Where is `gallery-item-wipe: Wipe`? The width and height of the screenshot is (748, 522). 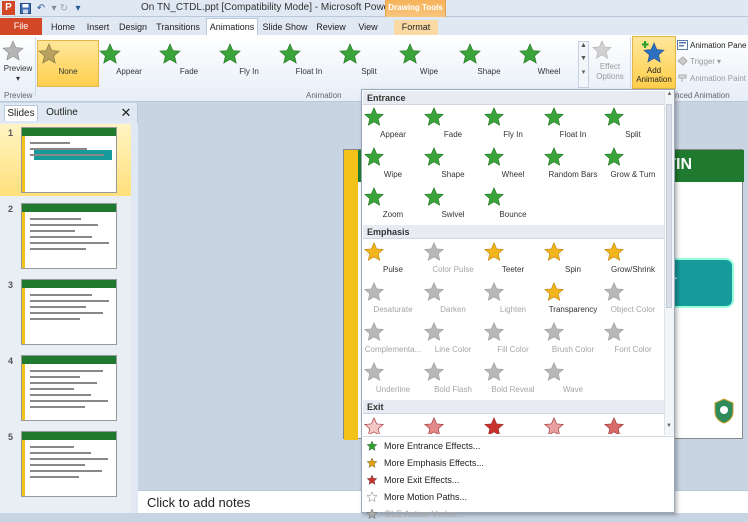
gallery-item-wipe: Wipe is located at coordinates (429, 59).